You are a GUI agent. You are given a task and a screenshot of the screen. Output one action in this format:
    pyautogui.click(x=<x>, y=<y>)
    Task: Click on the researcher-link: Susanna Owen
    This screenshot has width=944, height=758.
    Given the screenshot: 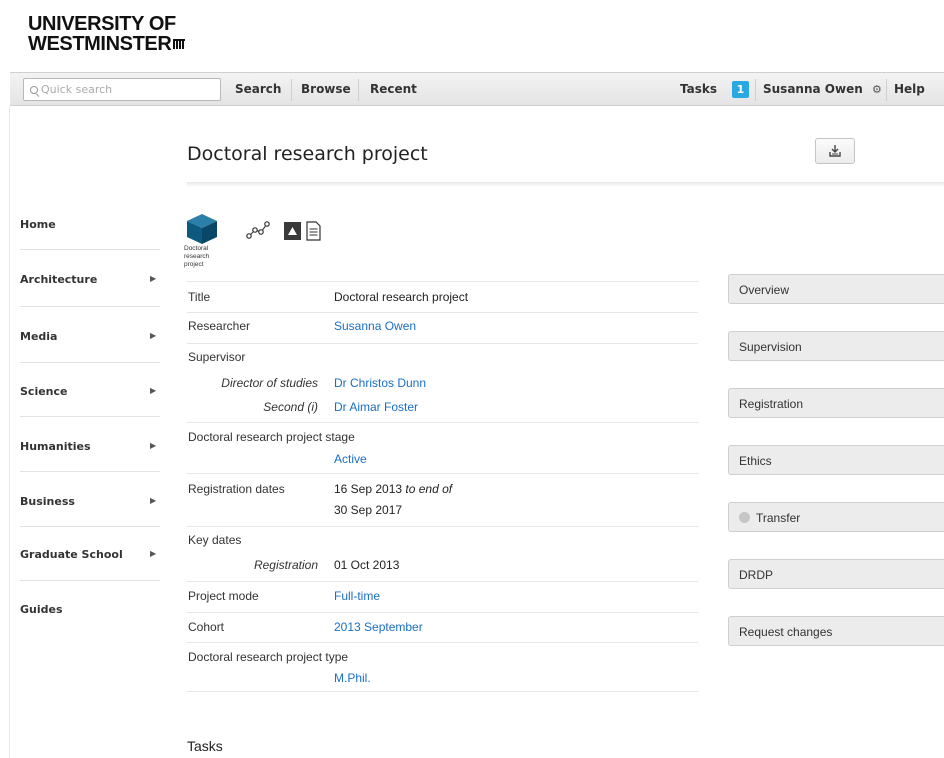 What is the action you would take?
    pyautogui.click(x=375, y=326)
    